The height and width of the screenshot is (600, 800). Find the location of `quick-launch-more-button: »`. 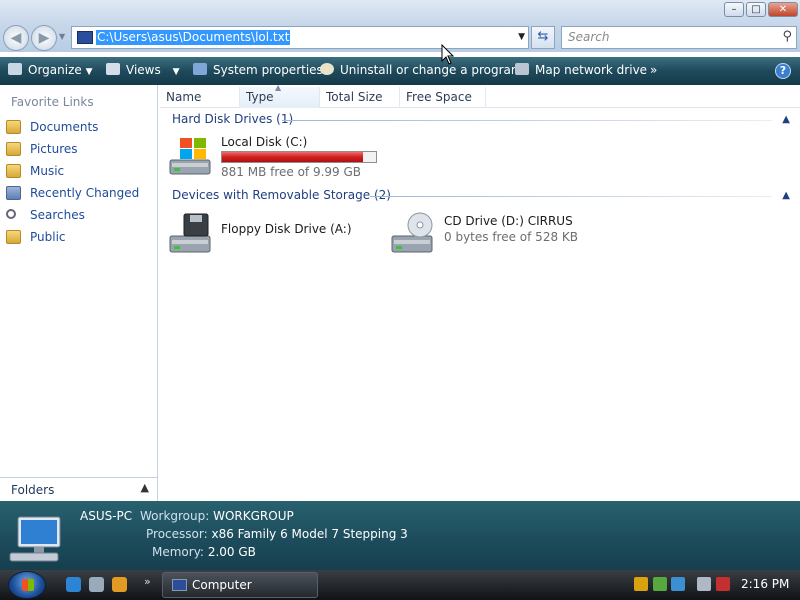

quick-launch-more-button: » is located at coordinates (147, 581).